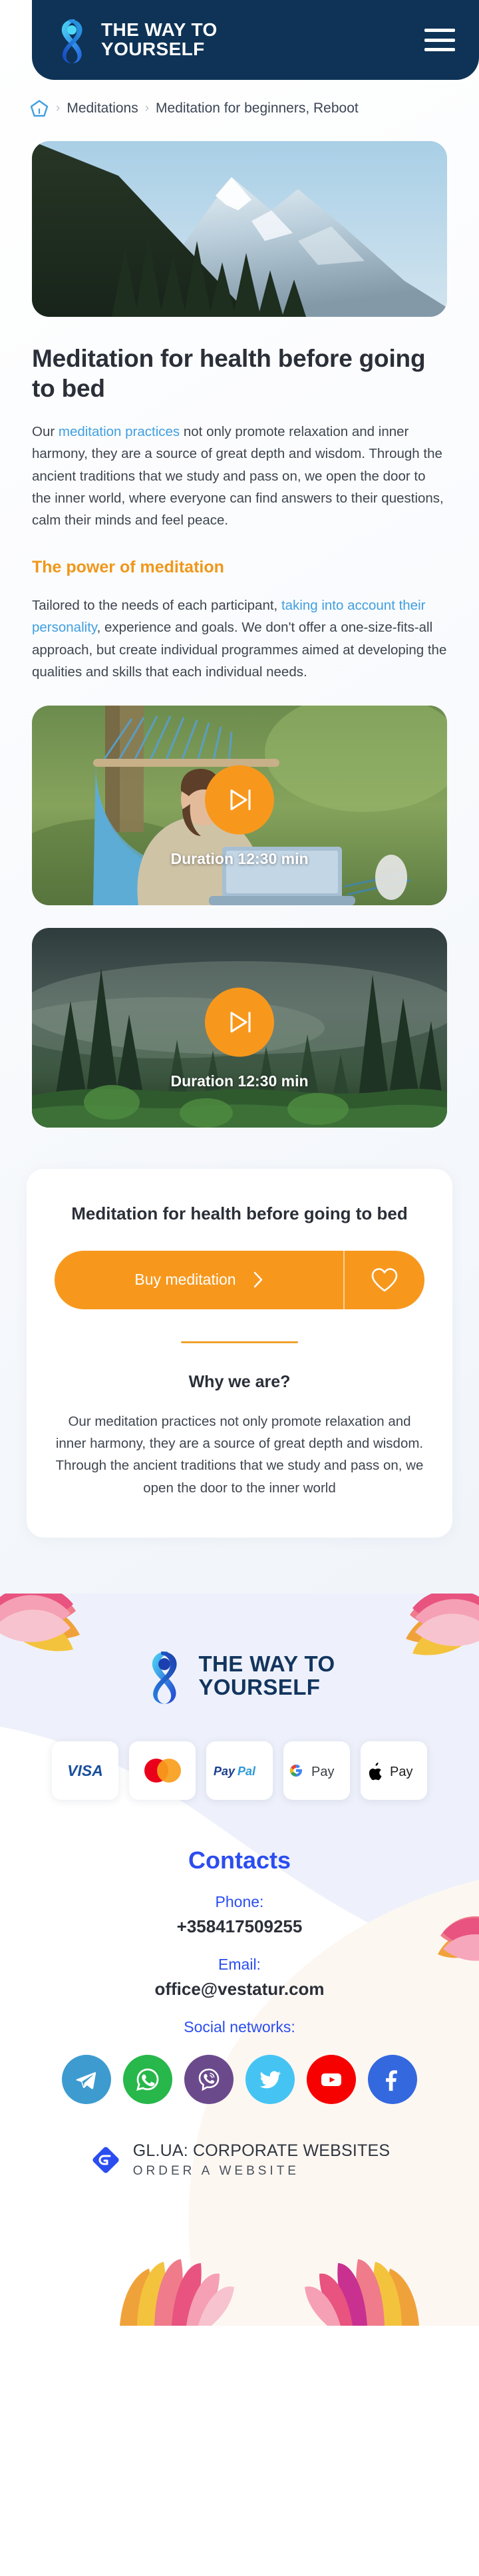 This screenshot has width=479, height=2576. I want to click on hamburger-menu-icon, so click(439, 40).